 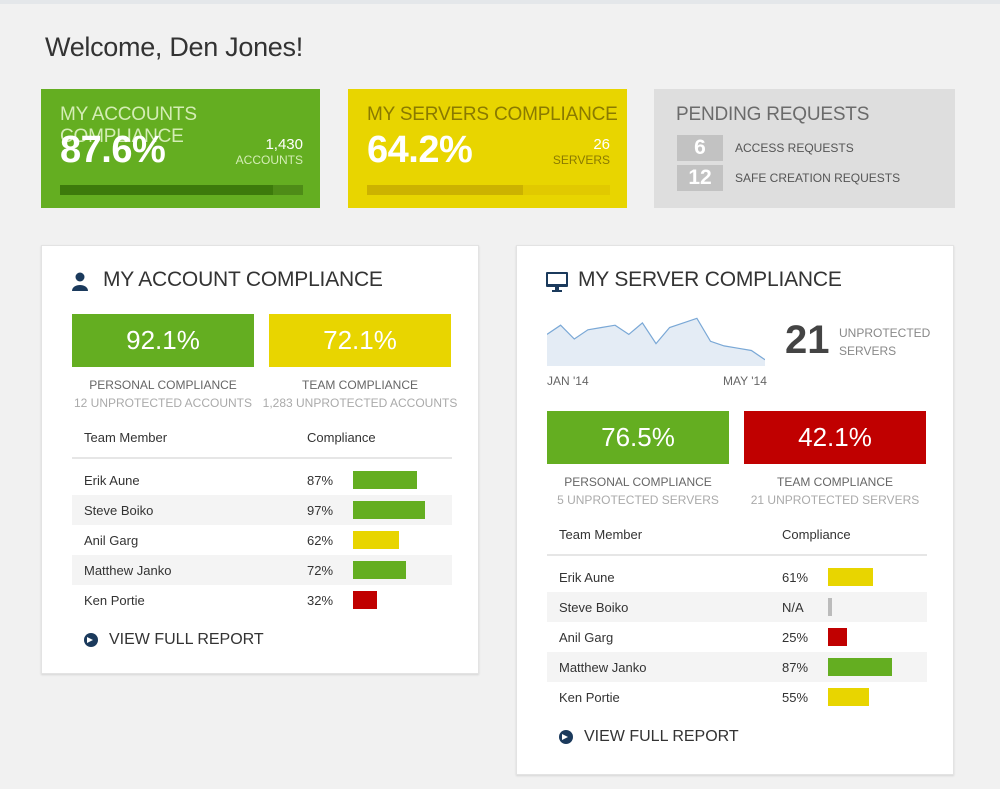 What do you see at coordinates (80, 284) in the screenshot?
I see `user-icon` at bounding box center [80, 284].